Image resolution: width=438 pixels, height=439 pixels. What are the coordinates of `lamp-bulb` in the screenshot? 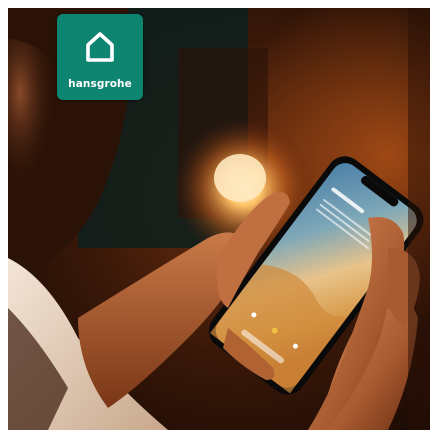 It's located at (240, 178).